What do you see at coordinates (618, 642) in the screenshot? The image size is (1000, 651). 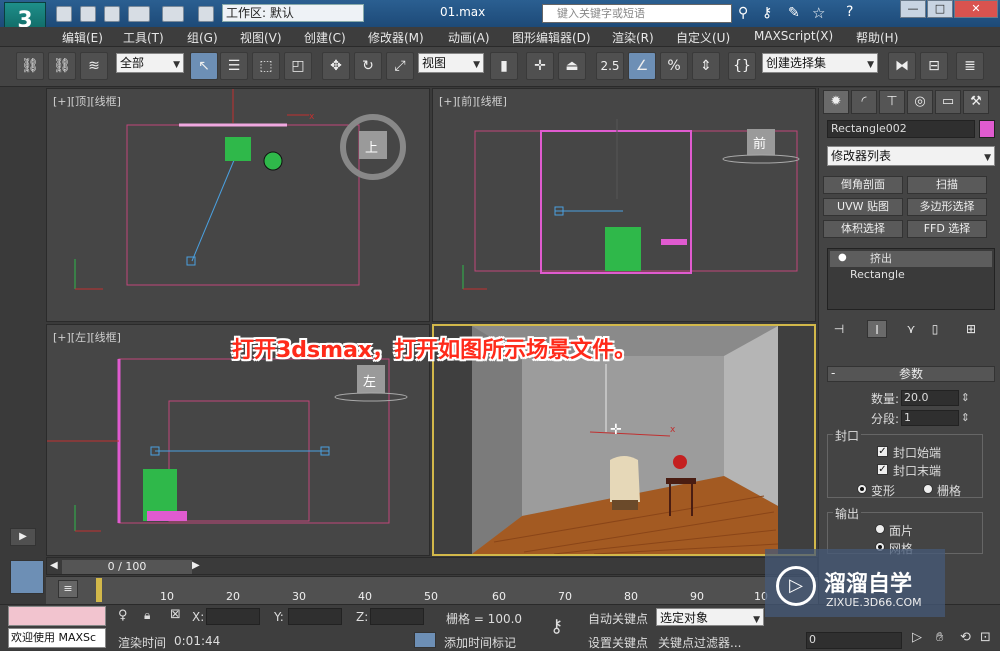 I see `set-key-button: 设置关键点` at bounding box center [618, 642].